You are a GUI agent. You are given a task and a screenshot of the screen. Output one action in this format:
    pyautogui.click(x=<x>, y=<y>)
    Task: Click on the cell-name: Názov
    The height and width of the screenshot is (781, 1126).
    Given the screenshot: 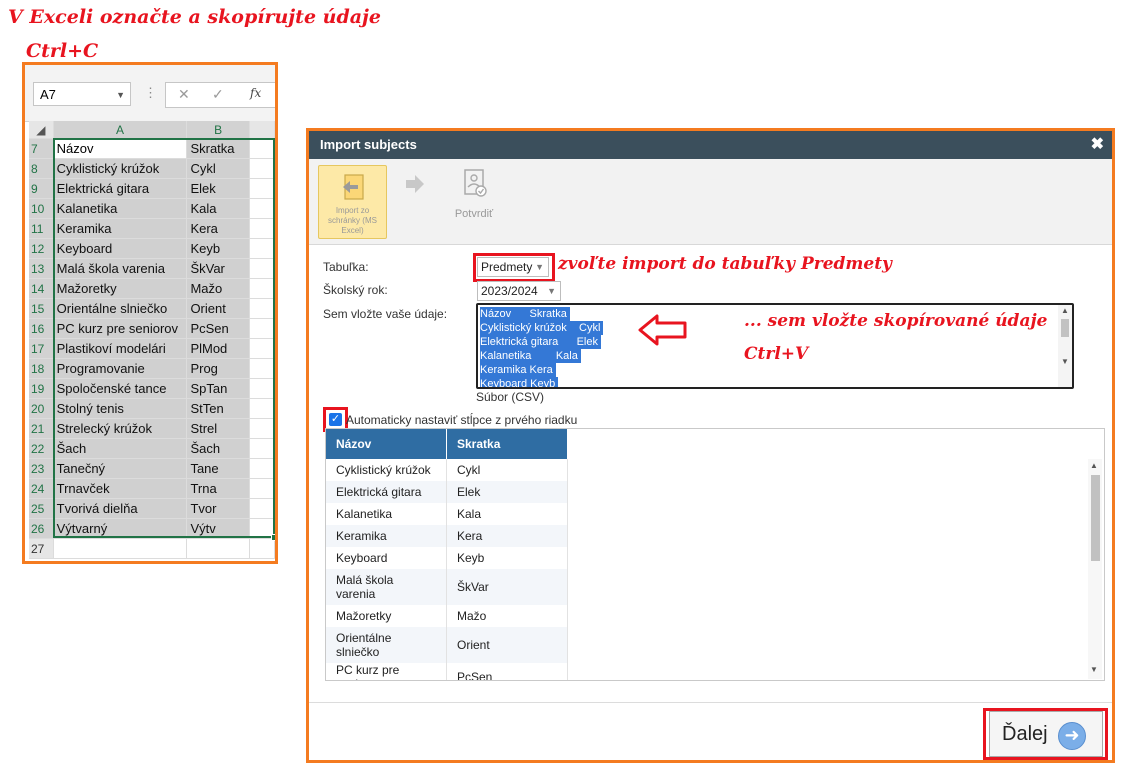 What is the action you would take?
    pyautogui.click(x=120, y=148)
    